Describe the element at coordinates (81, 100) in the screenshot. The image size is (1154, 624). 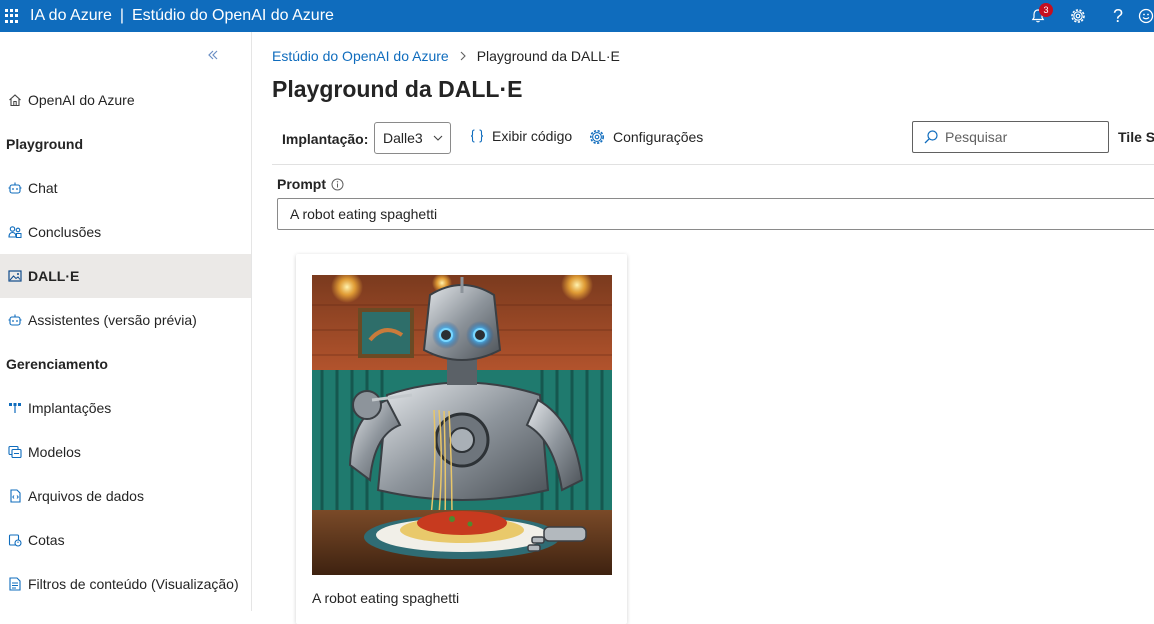
I see `sidebar-item-label: OpenAI do Azure` at that location.